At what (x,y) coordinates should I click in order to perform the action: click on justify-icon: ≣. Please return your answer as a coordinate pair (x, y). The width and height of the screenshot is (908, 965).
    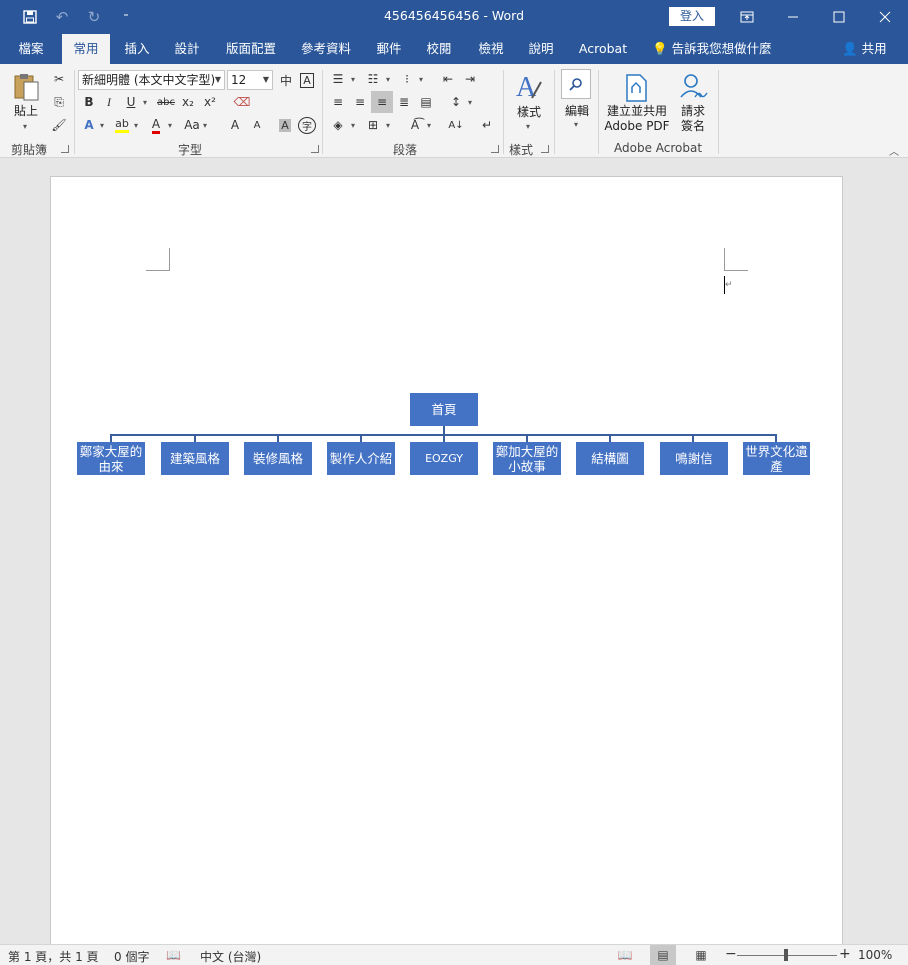
    Looking at the image, I should click on (404, 102).